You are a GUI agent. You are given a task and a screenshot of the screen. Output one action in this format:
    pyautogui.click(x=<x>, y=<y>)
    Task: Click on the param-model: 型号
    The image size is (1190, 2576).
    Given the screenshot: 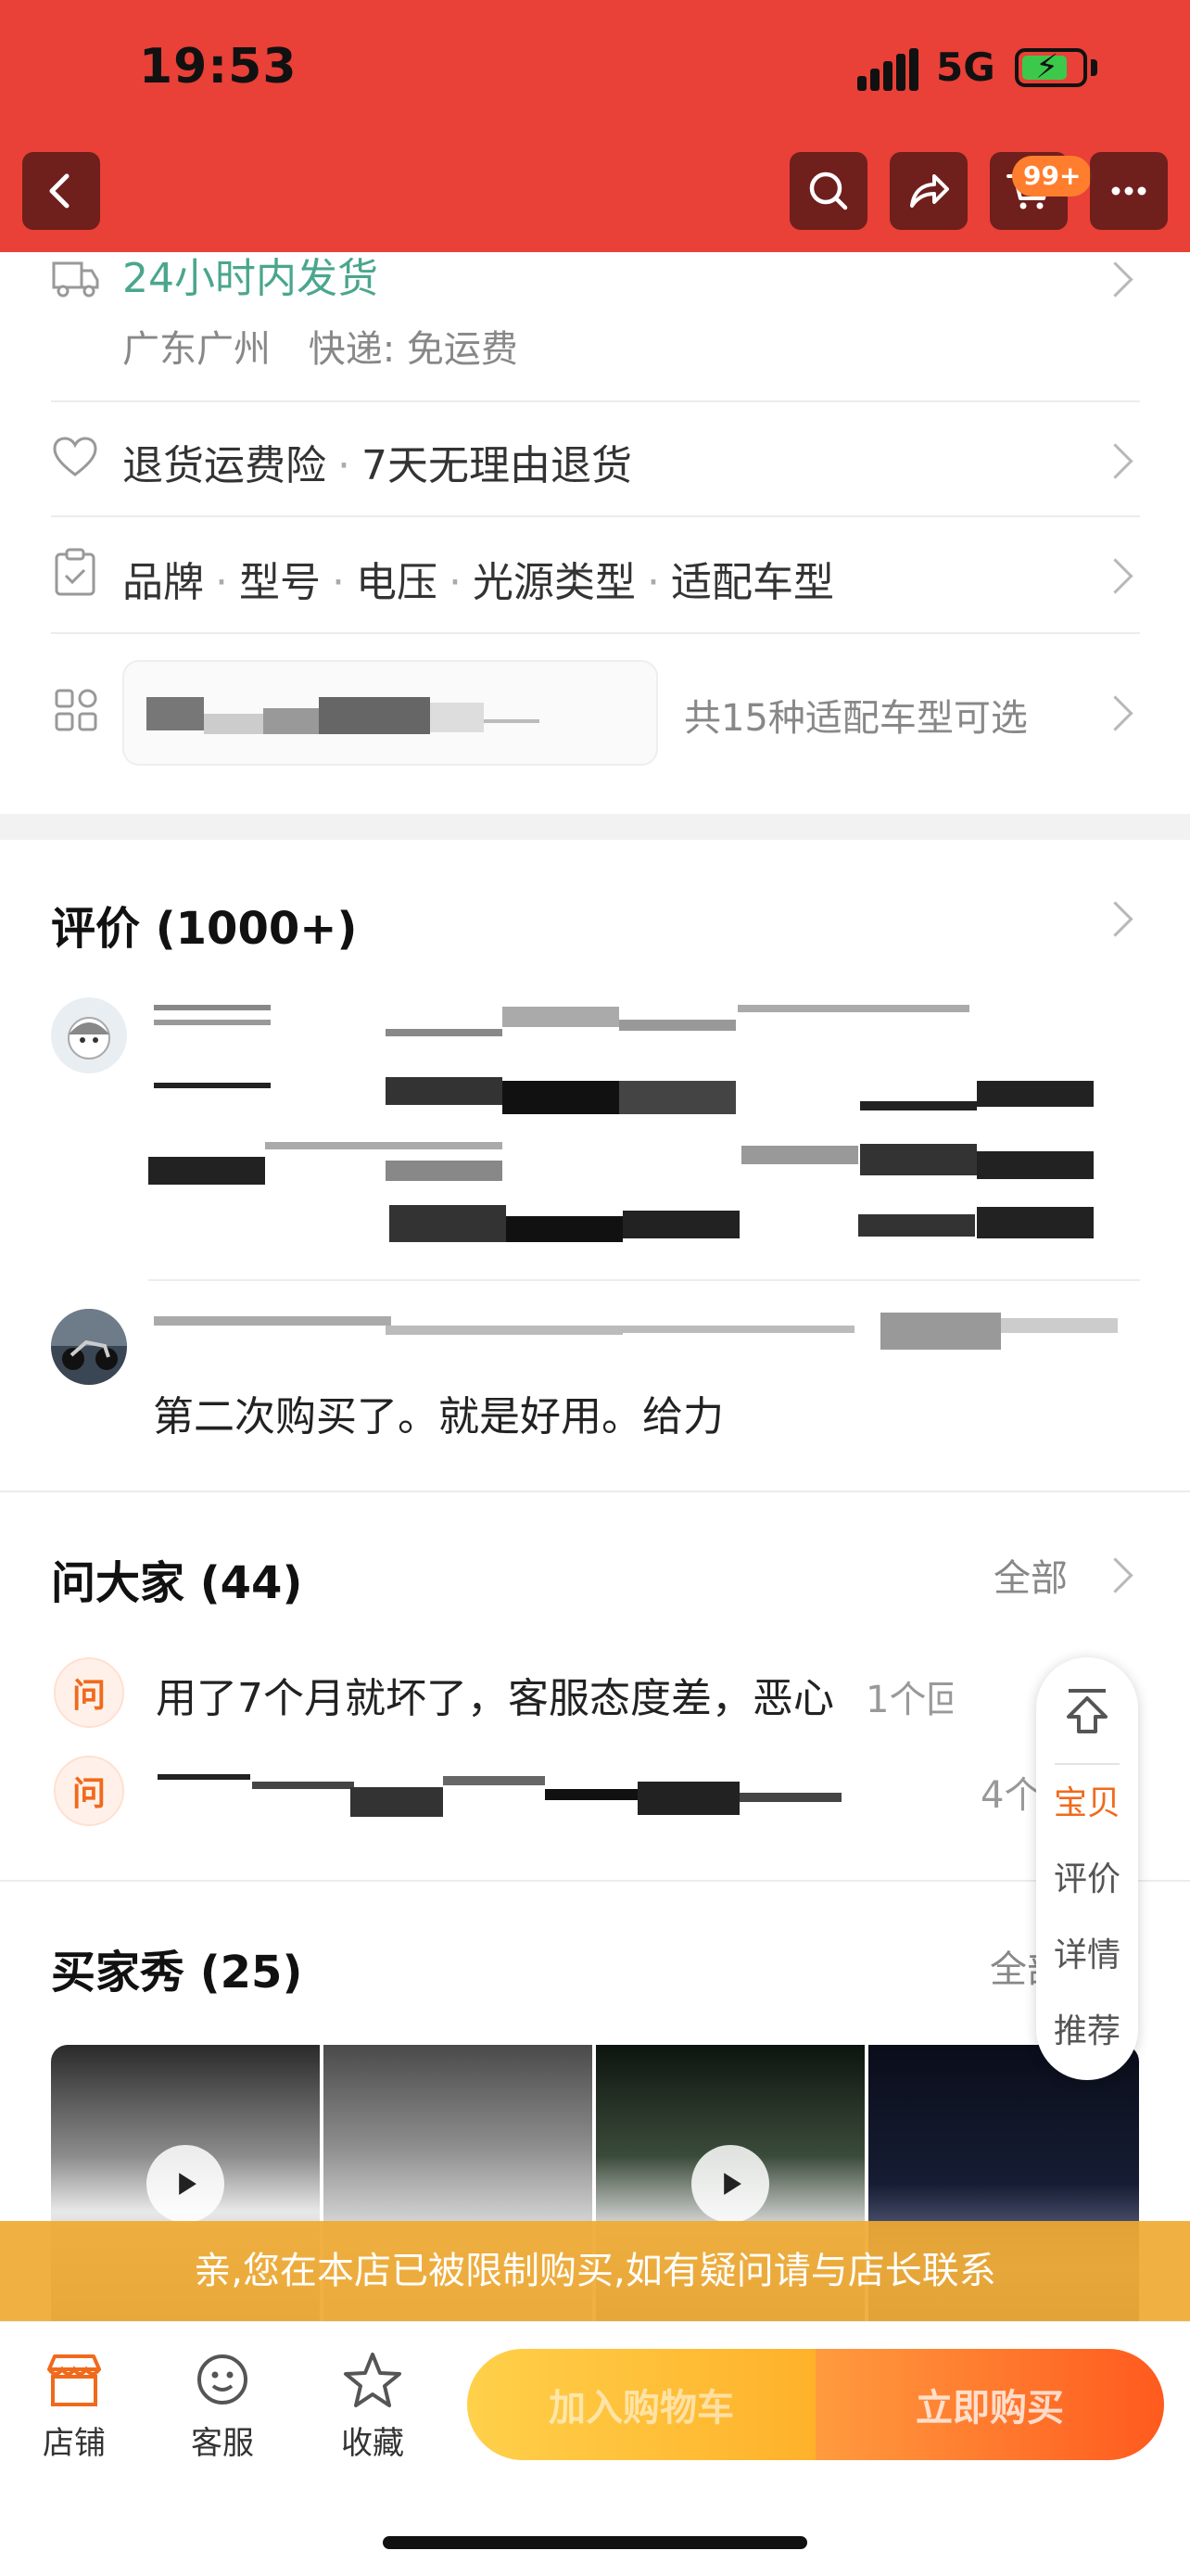 What is the action you would take?
    pyautogui.click(x=280, y=582)
    